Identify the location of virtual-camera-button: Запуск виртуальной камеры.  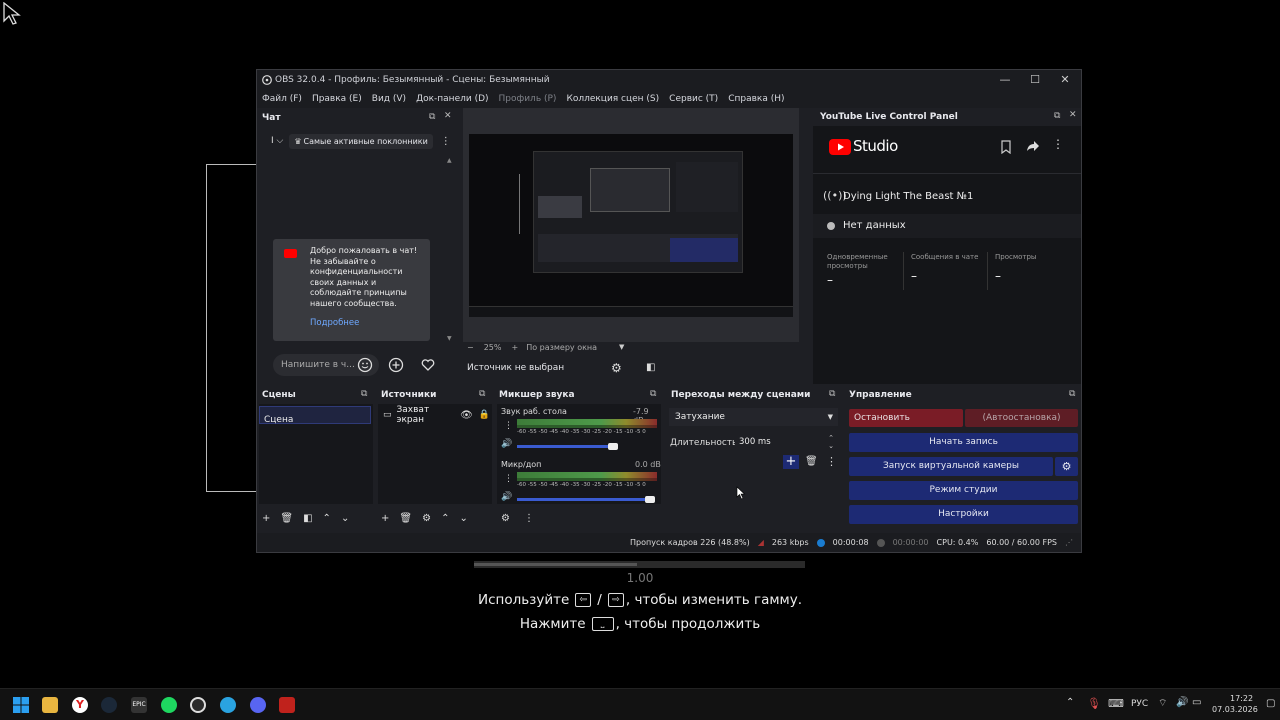
(951, 466).